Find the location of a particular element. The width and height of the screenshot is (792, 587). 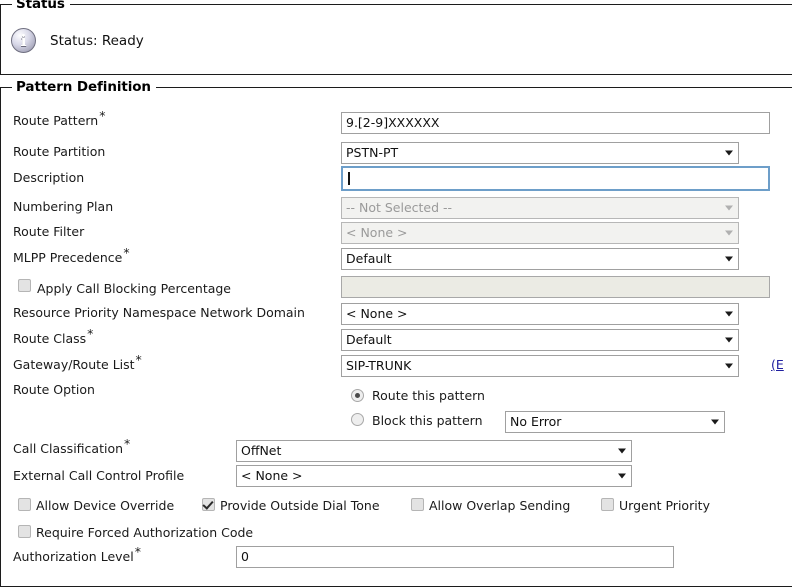

description-label: Description is located at coordinates (49, 177).